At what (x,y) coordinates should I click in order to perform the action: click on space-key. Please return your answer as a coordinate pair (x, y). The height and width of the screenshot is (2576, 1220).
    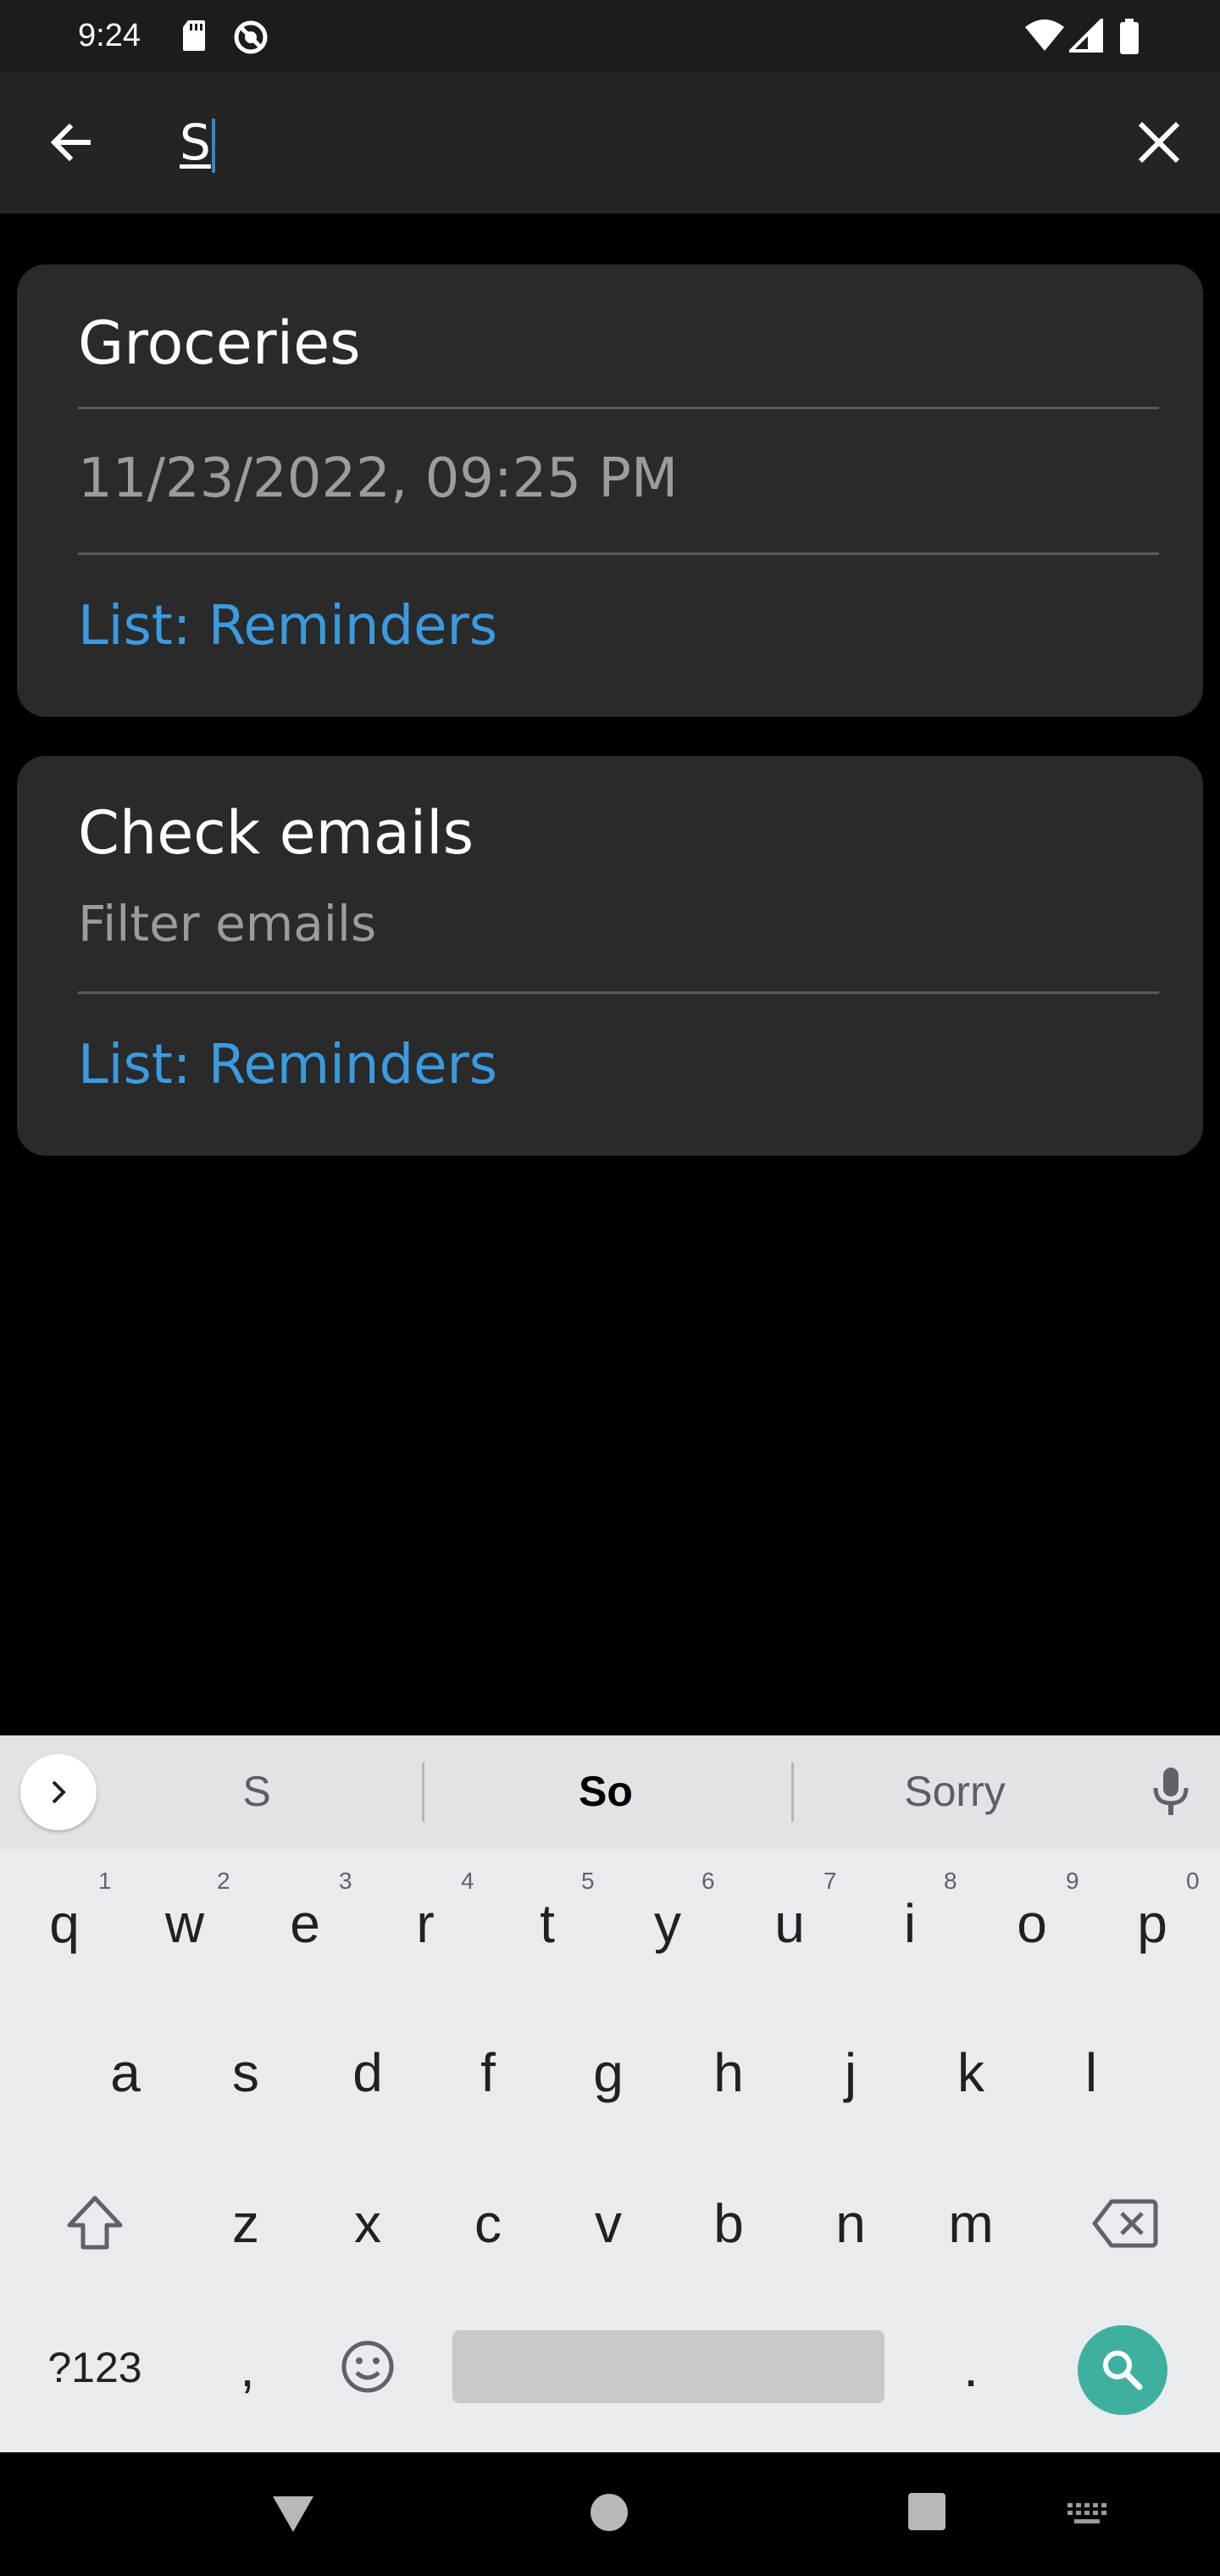
    Looking at the image, I should click on (668, 2366).